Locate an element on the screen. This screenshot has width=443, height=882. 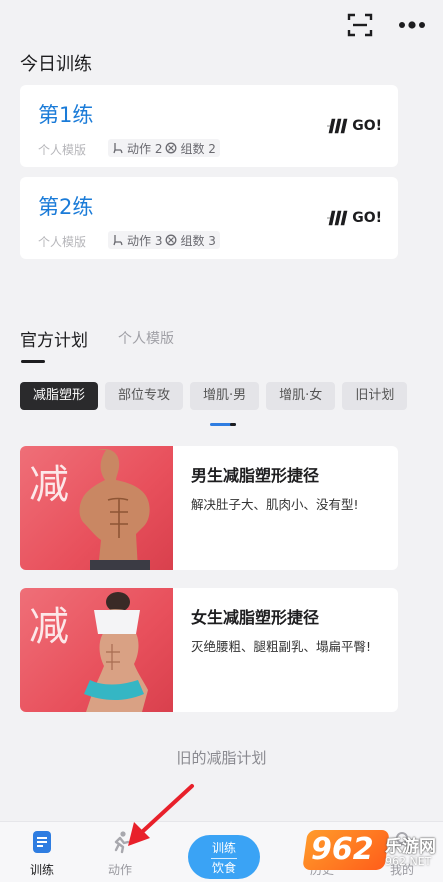
male-athlete-image is located at coordinates (114, 509).